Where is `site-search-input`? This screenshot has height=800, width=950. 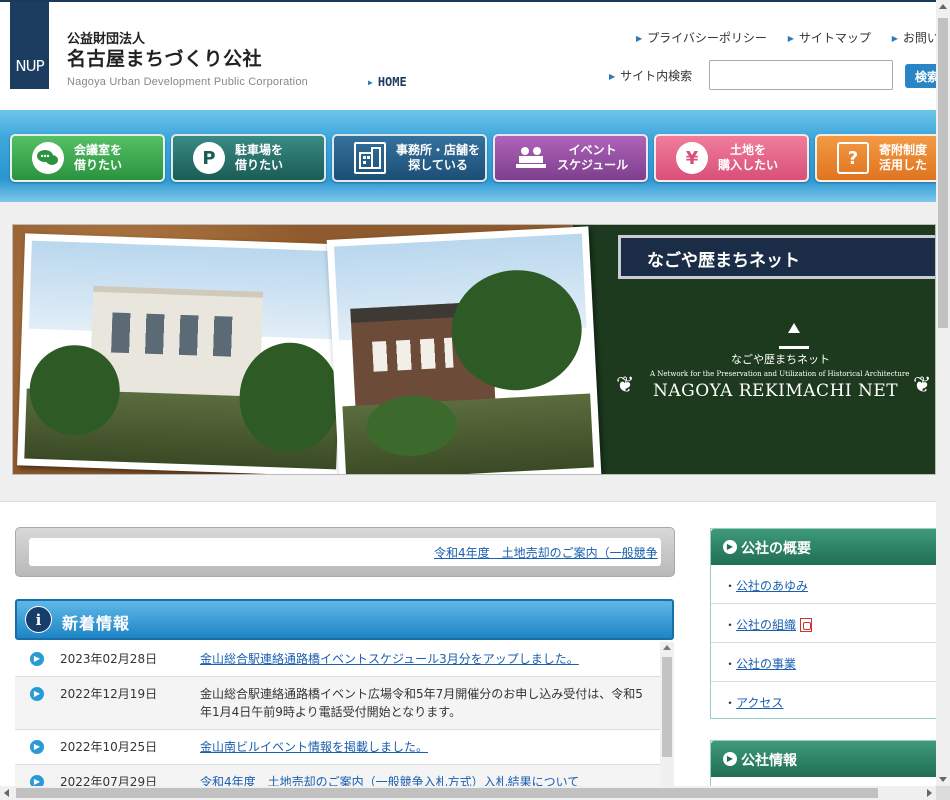 site-search-input is located at coordinates (801, 75).